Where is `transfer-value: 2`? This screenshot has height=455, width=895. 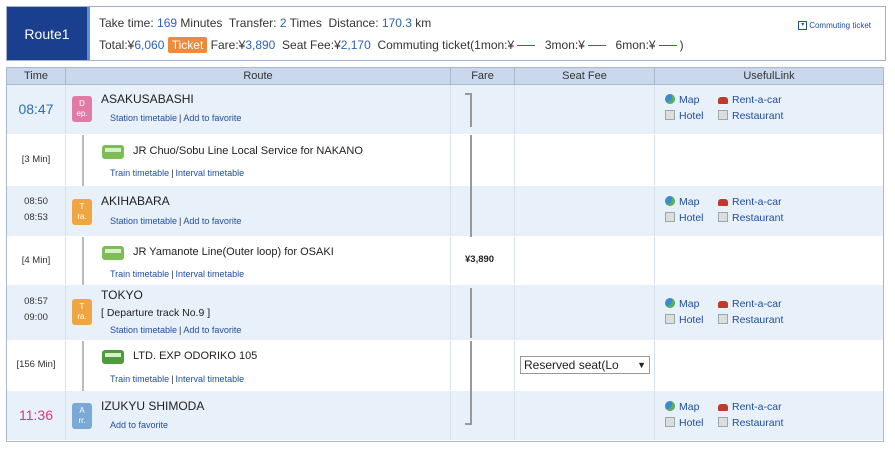 transfer-value: 2 is located at coordinates (283, 23).